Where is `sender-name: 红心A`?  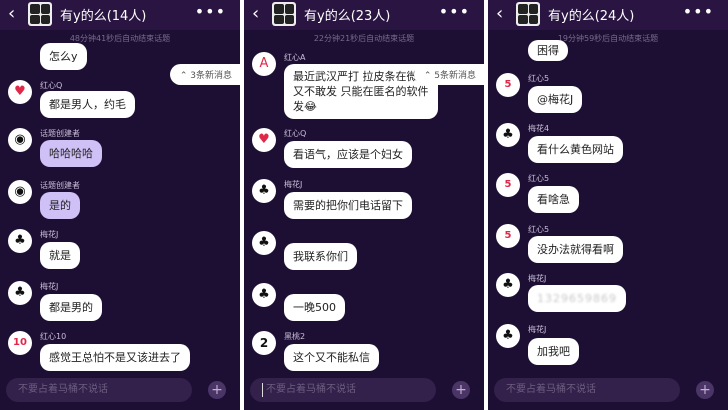 sender-name: 红心A is located at coordinates (295, 57).